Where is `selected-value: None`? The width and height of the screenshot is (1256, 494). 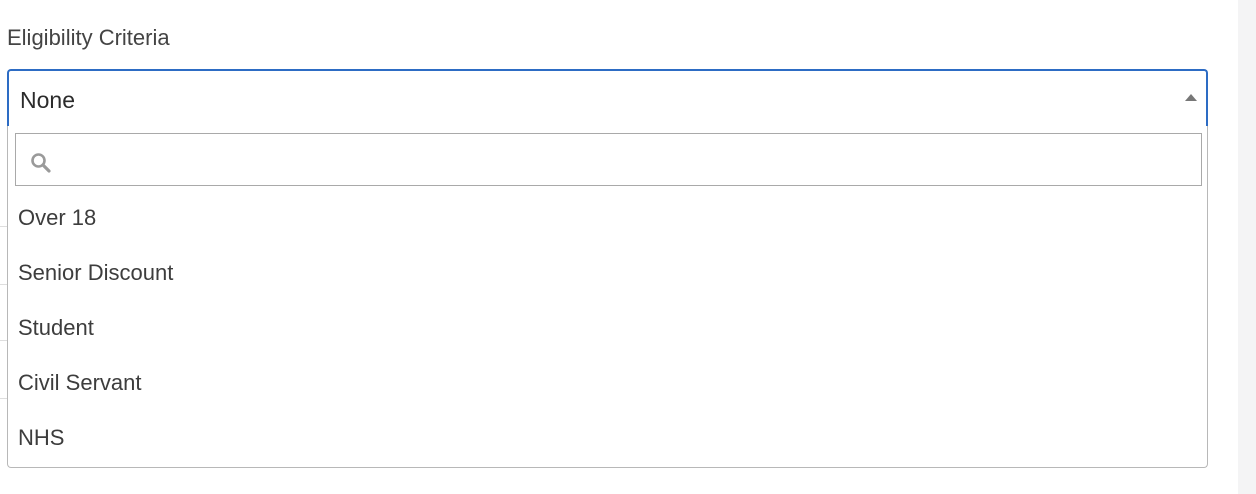 selected-value: None is located at coordinates (47, 100).